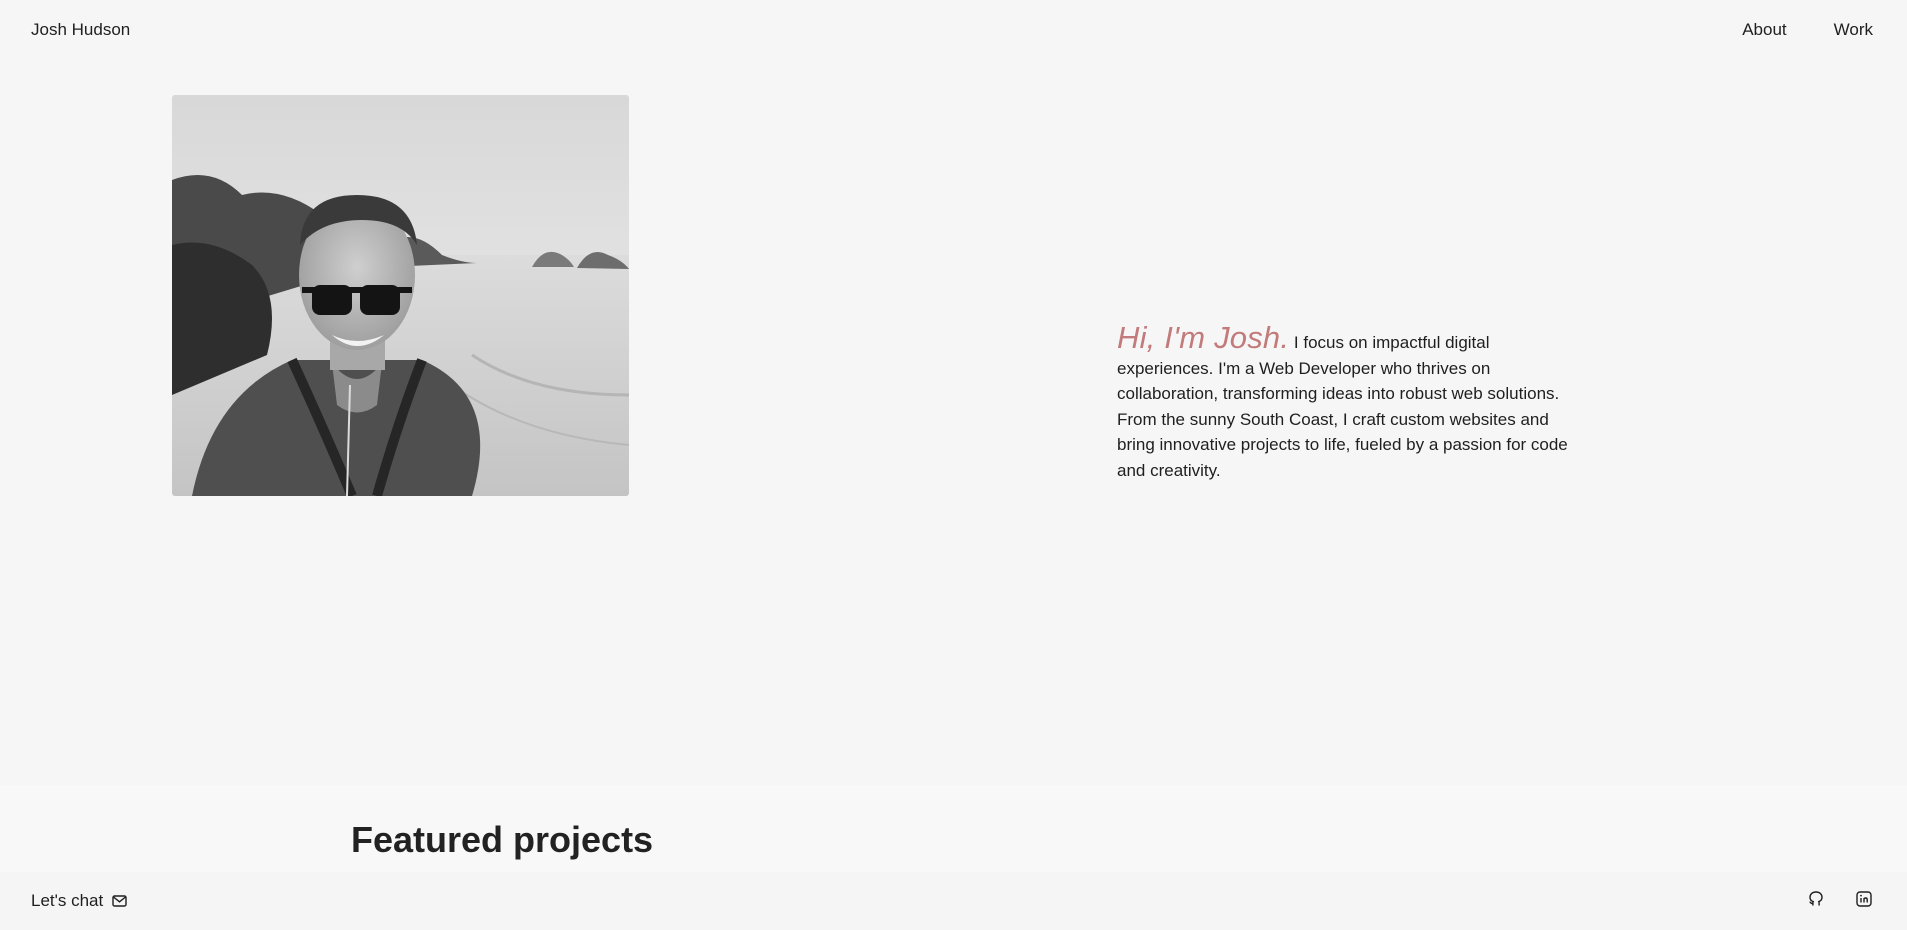 This screenshot has width=1907, height=930. What do you see at coordinates (1764, 30) in the screenshot?
I see `nav-about-link: About` at bounding box center [1764, 30].